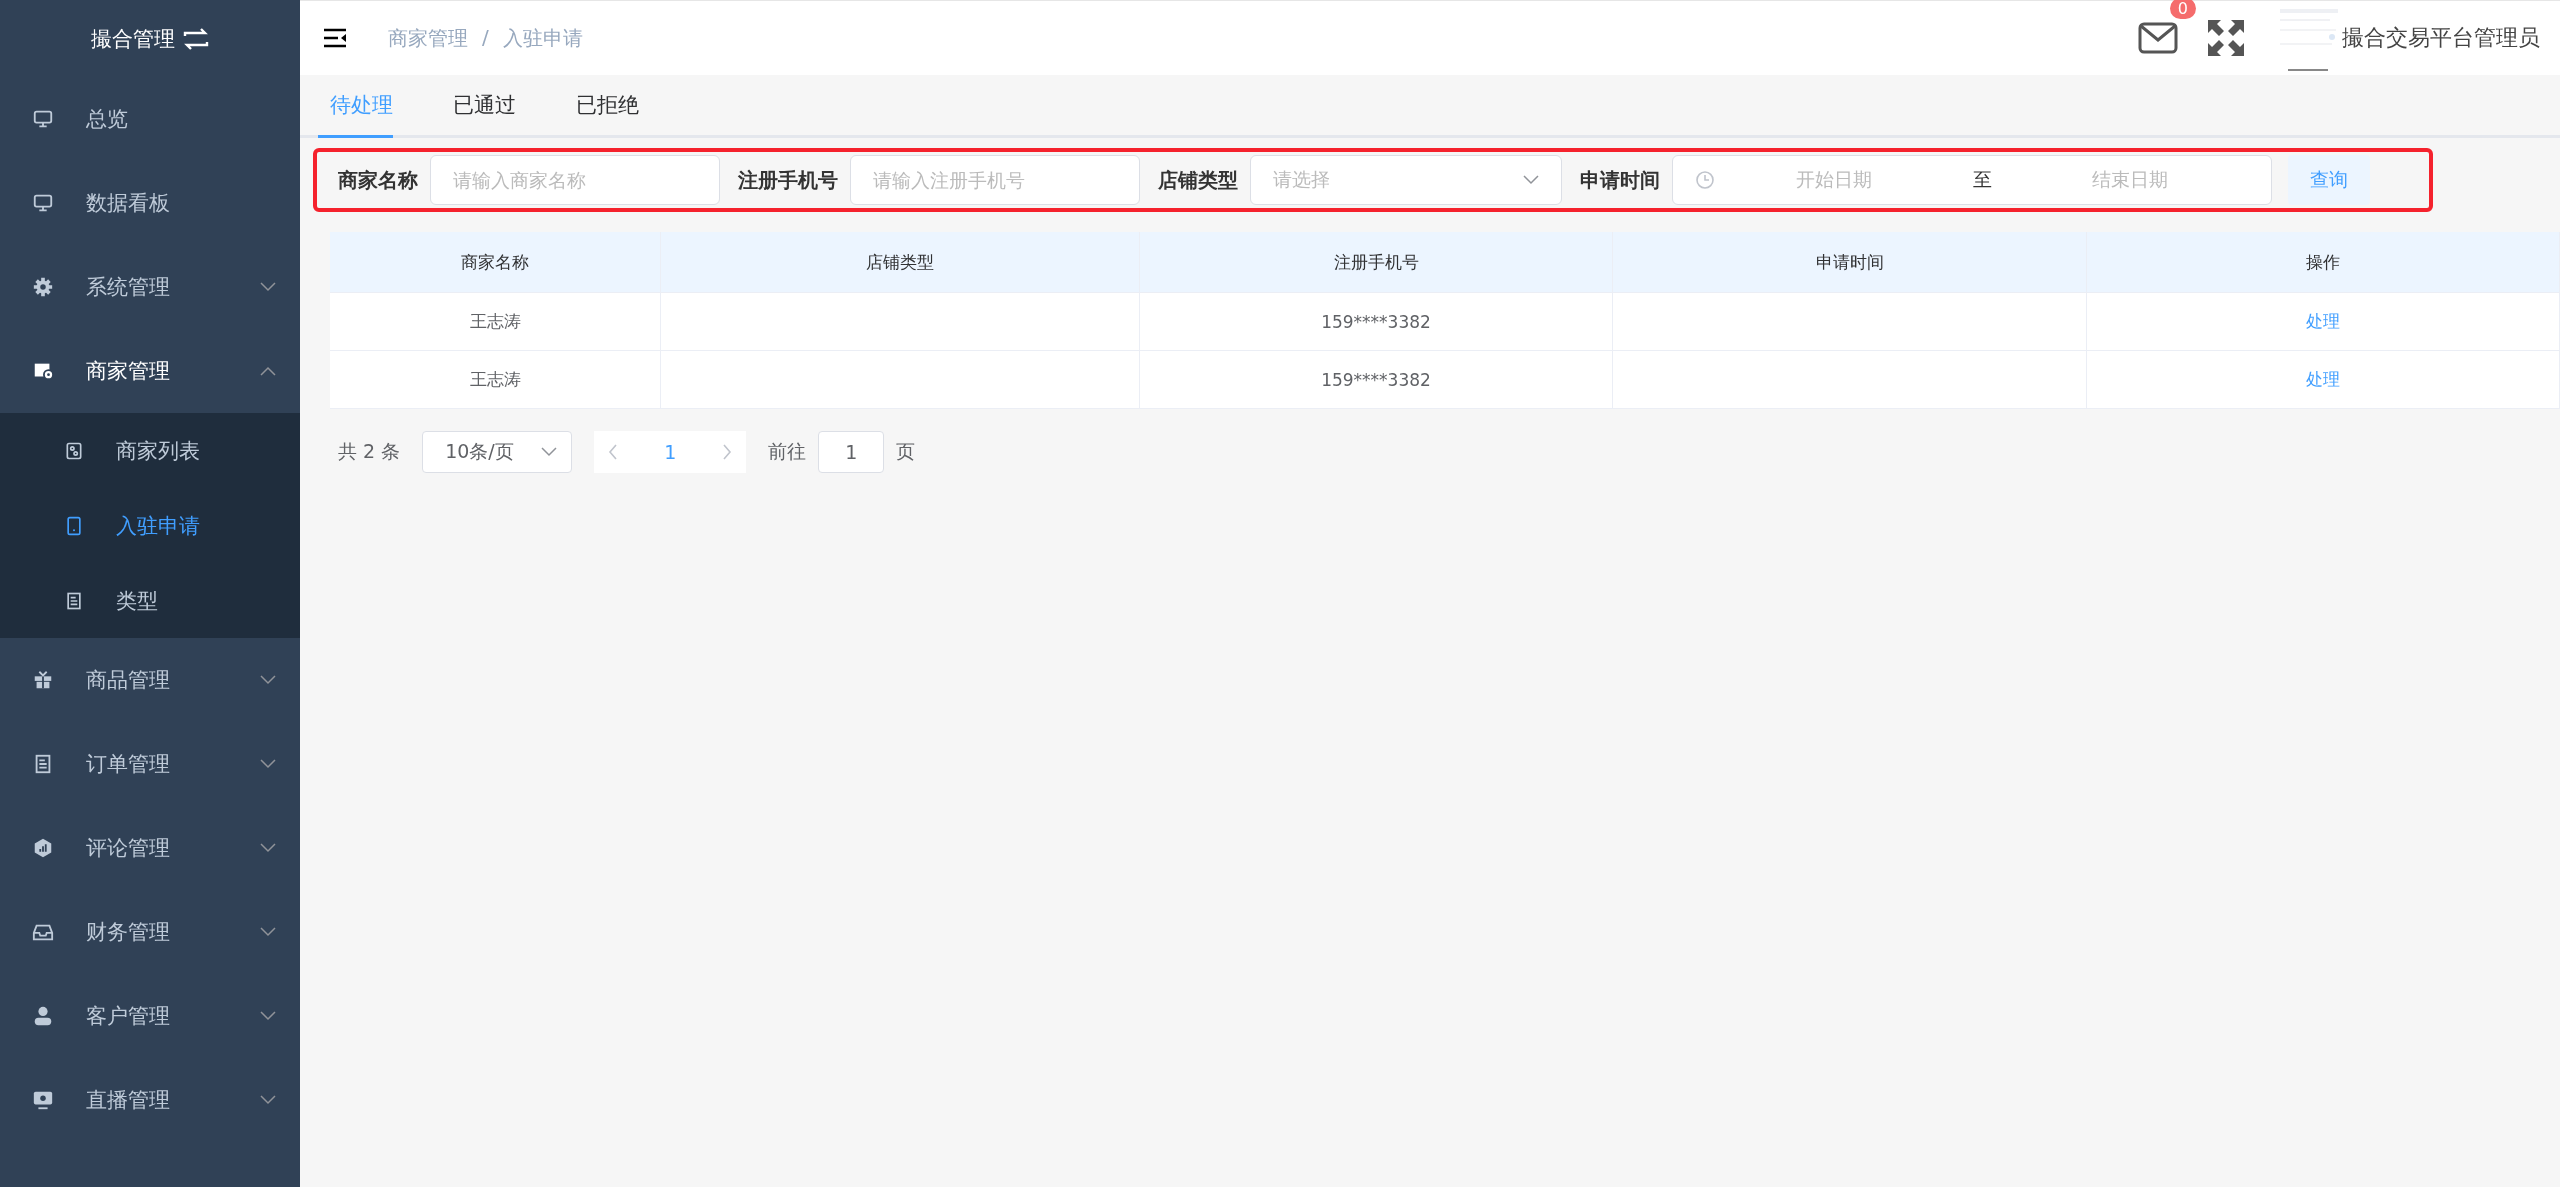 The width and height of the screenshot is (2560, 1187). What do you see at coordinates (150, 764) in the screenshot?
I see `sidebar-item: 订单管理` at bounding box center [150, 764].